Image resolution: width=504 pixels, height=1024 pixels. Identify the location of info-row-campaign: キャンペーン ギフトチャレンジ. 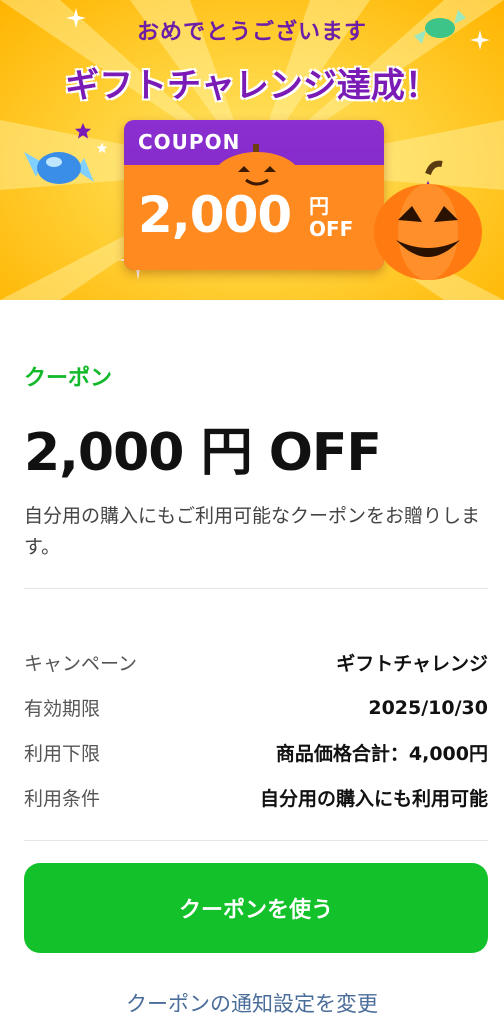
(256, 662).